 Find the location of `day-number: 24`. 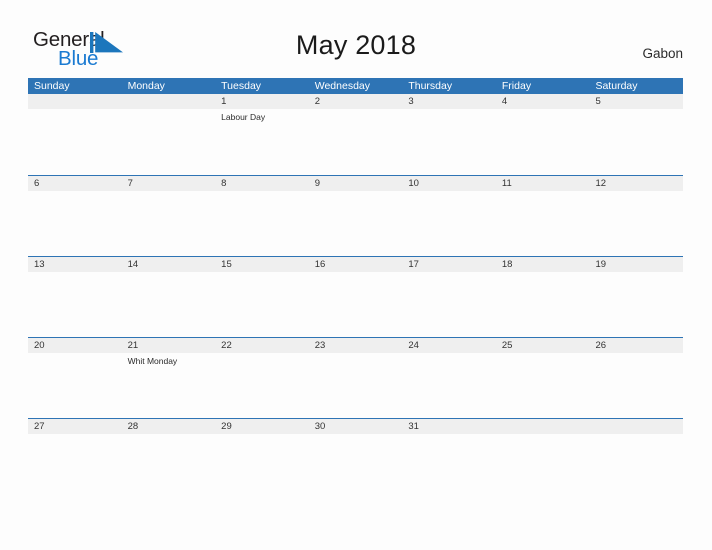

day-number: 24 is located at coordinates (449, 345).